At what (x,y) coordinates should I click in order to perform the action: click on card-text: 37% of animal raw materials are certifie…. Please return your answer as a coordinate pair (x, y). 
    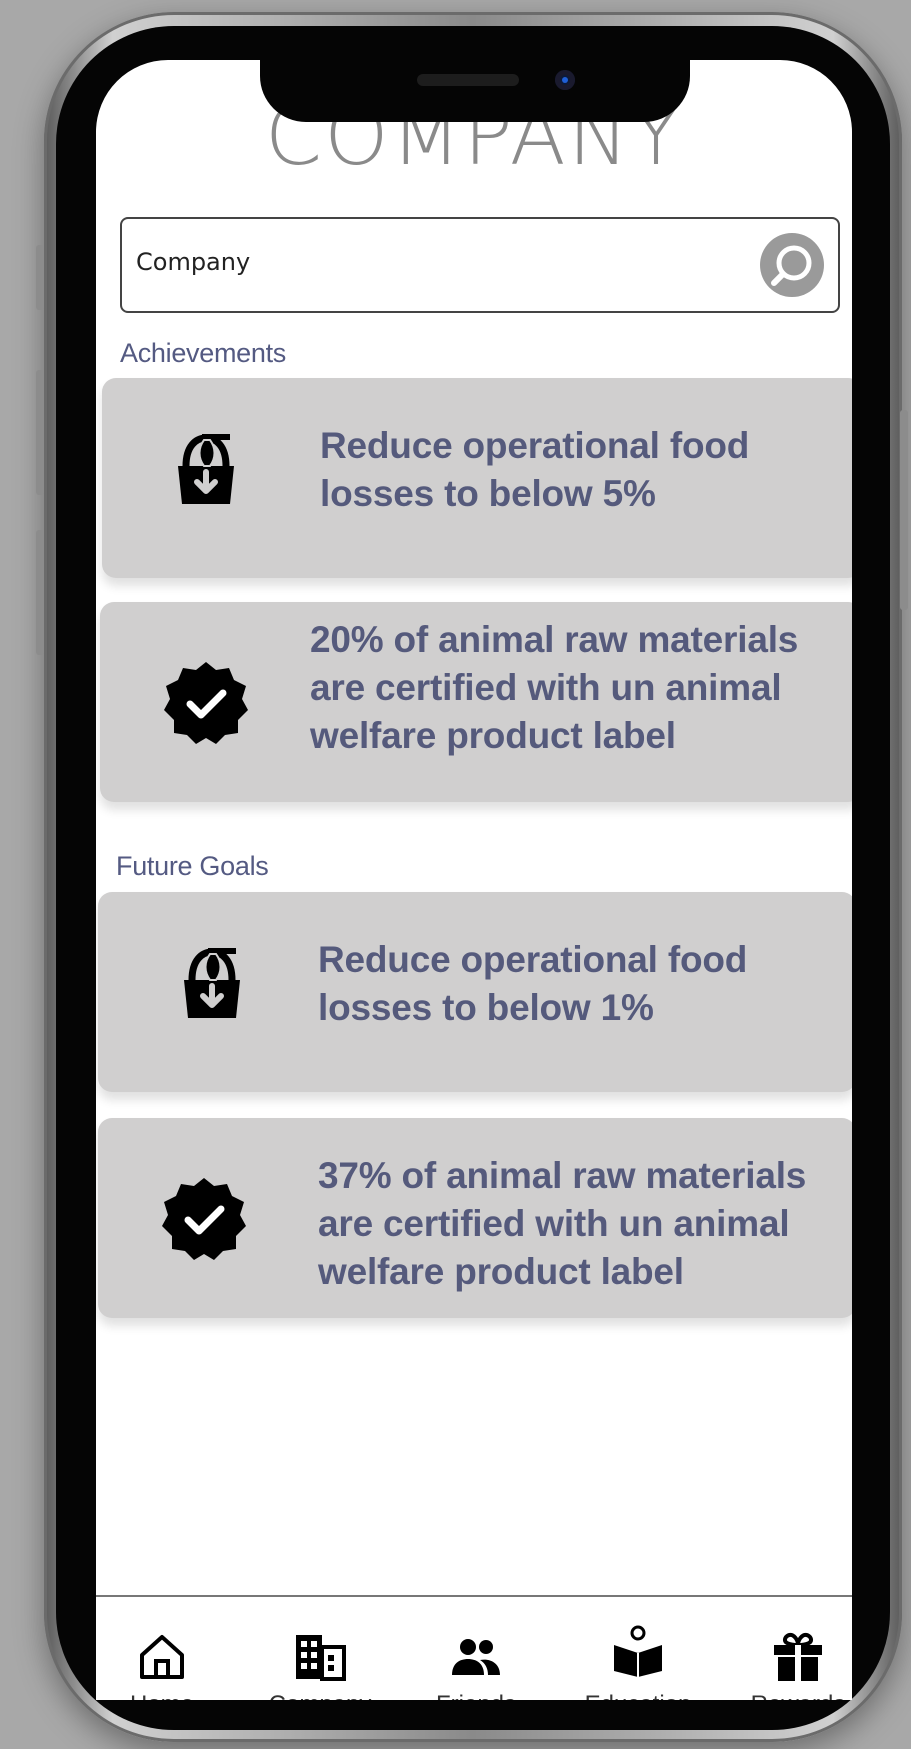
    Looking at the image, I should click on (562, 1223).